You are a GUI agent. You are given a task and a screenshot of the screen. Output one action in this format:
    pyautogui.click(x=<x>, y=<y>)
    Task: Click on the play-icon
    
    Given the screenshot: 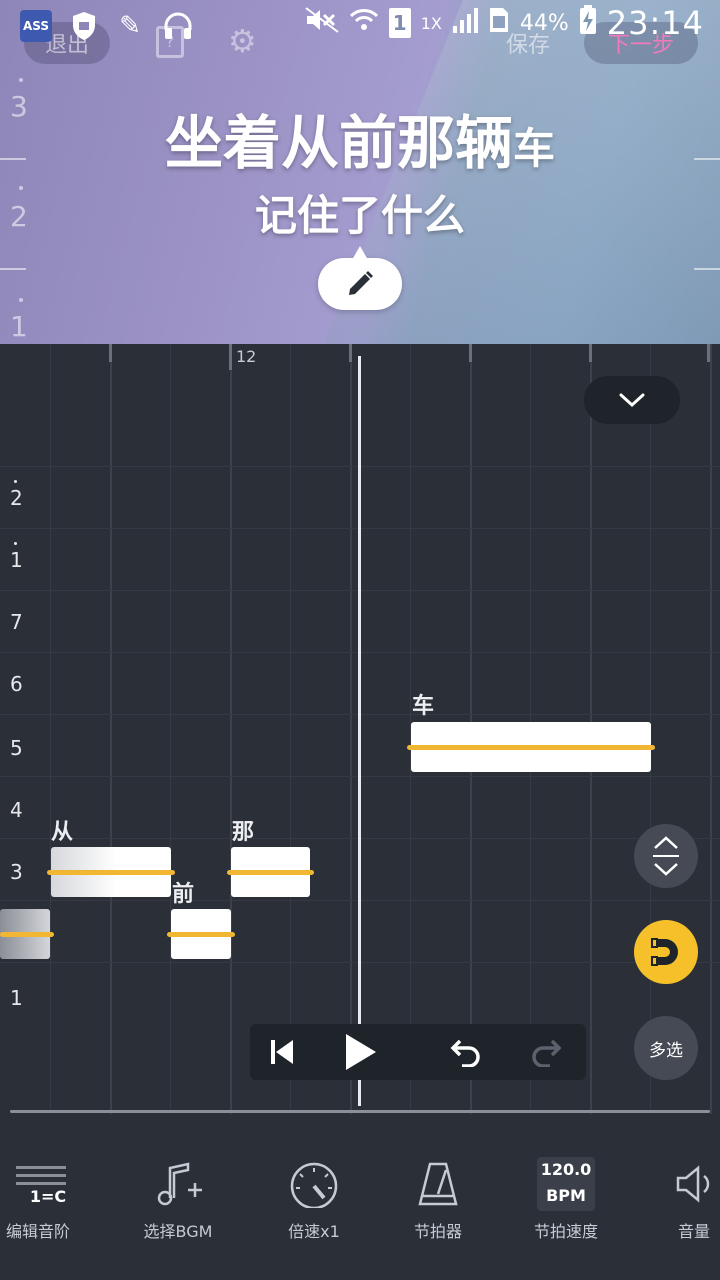 What is the action you would take?
    pyautogui.click(x=361, y=1052)
    